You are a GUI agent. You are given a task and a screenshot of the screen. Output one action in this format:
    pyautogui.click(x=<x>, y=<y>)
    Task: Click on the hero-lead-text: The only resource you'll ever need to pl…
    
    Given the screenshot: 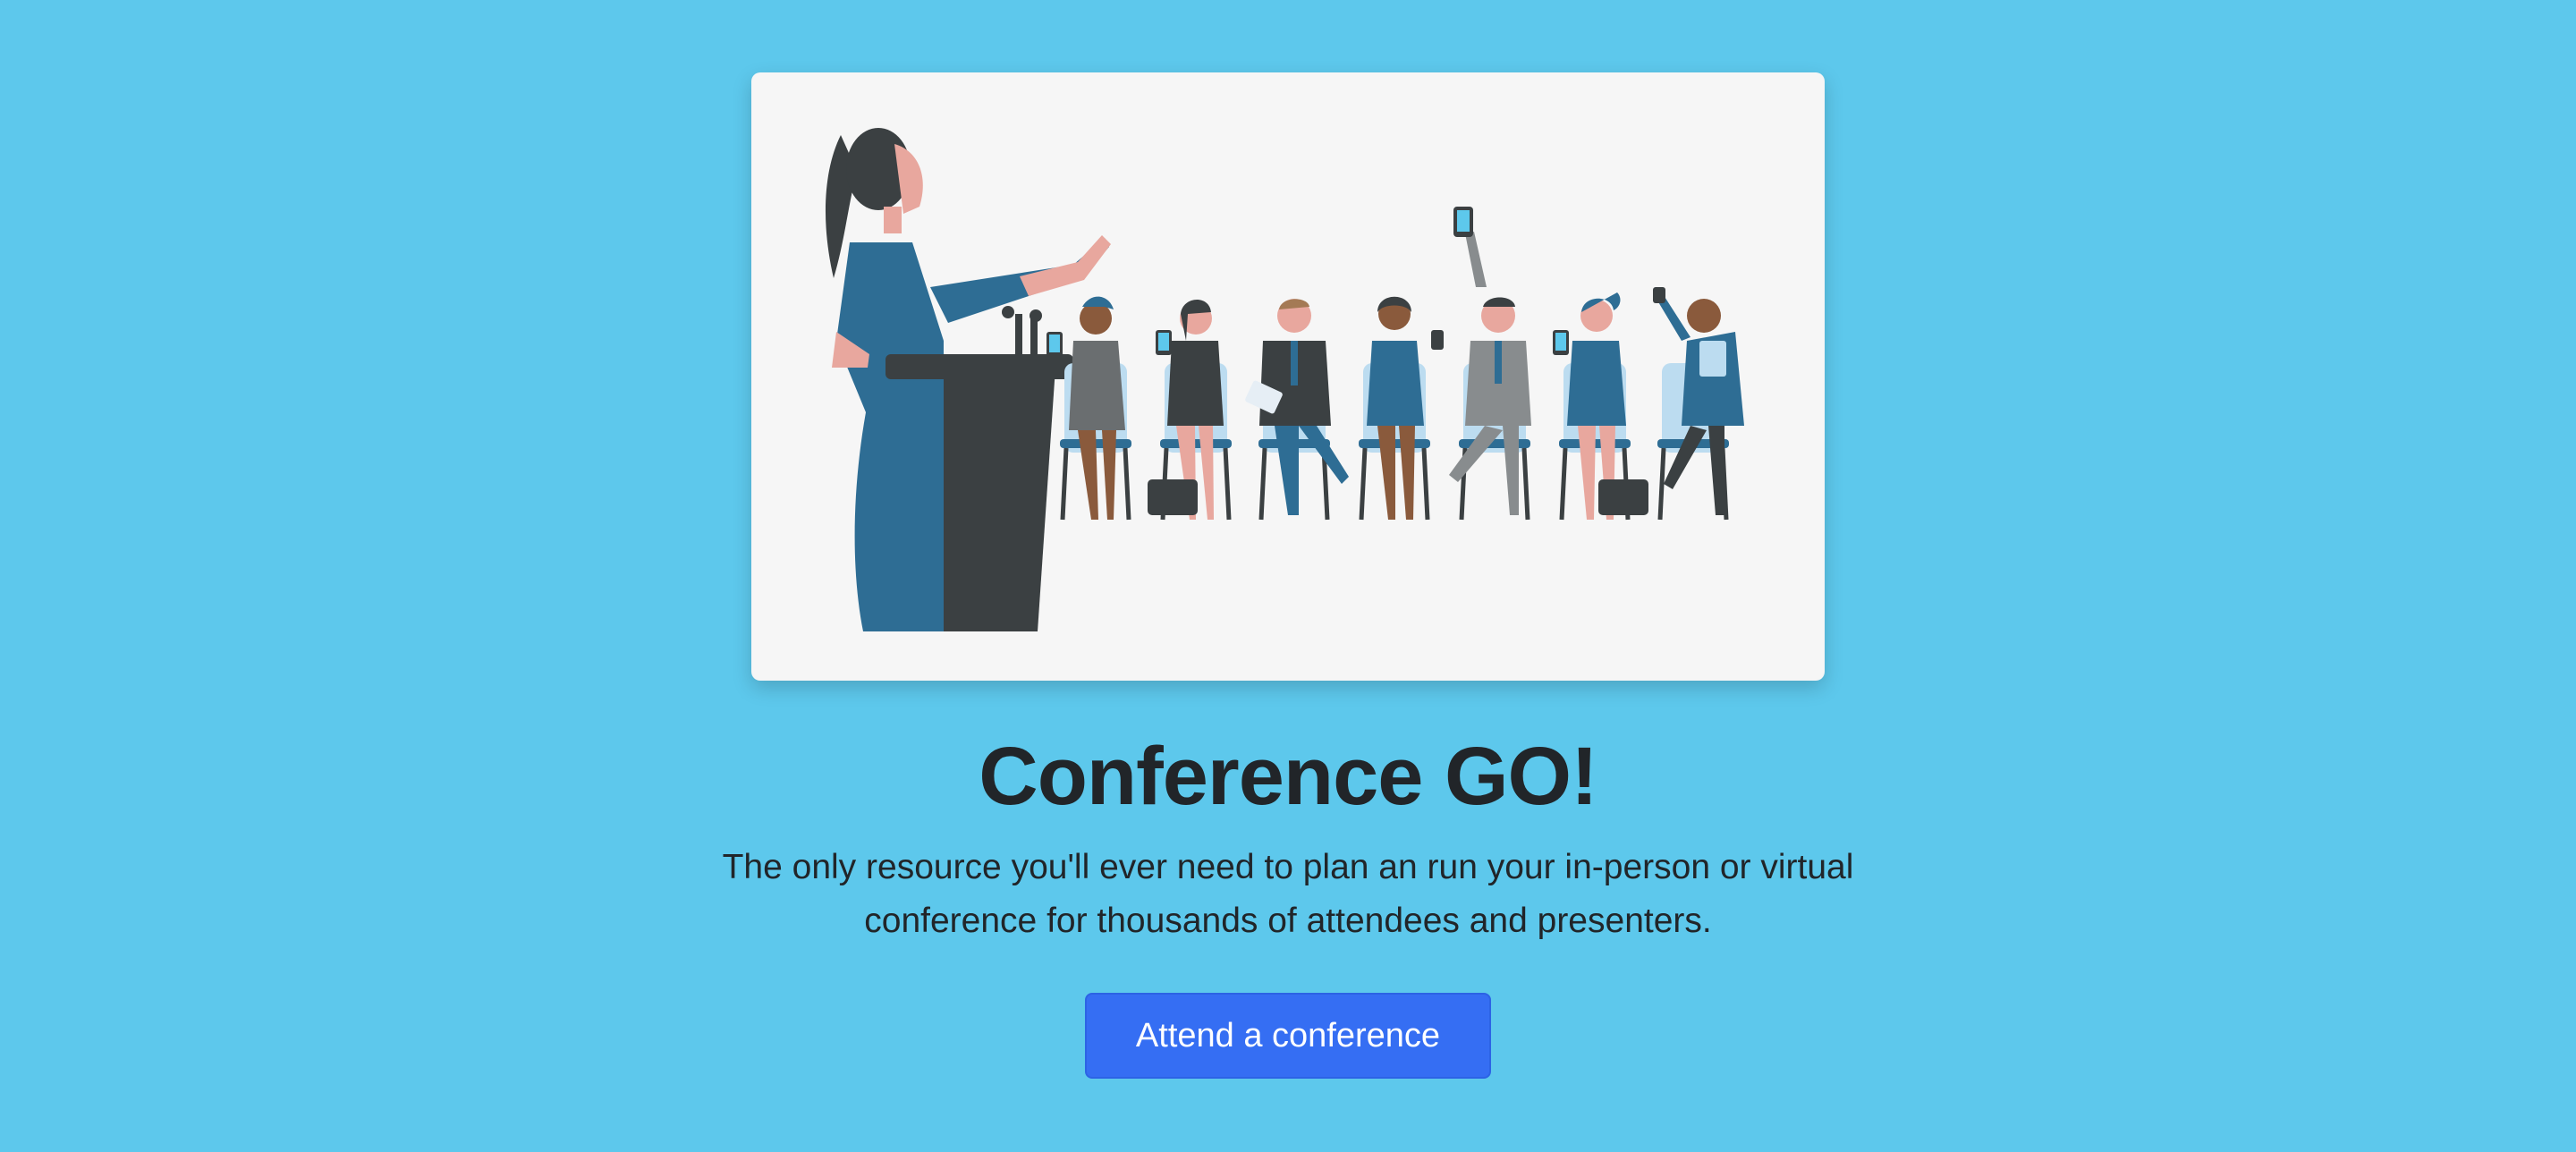 What is the action you would take?
    pyautogui.click(x=1288, y=894)
    